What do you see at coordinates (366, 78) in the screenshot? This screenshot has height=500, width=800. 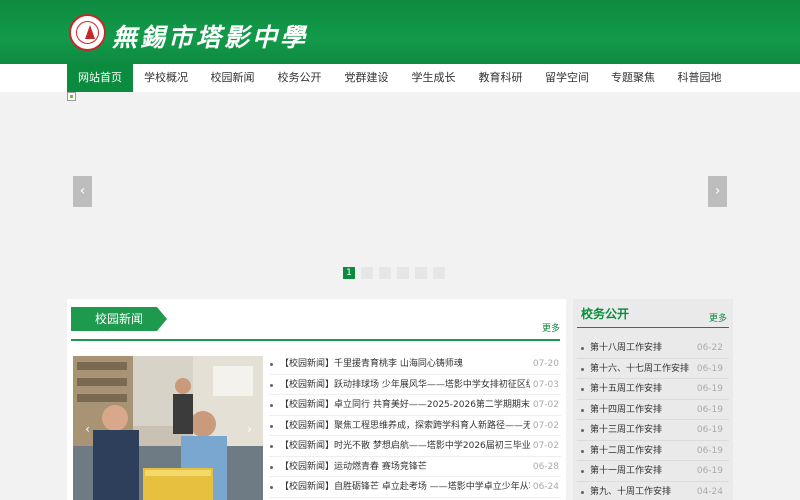 I see `nav-item-party: 党群建设` at bounding box center [366, 78].